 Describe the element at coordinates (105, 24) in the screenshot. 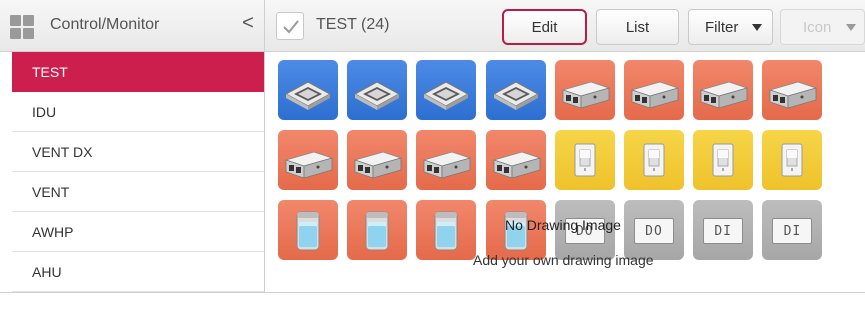

I see `page-title: Control/Monitor` at that location.